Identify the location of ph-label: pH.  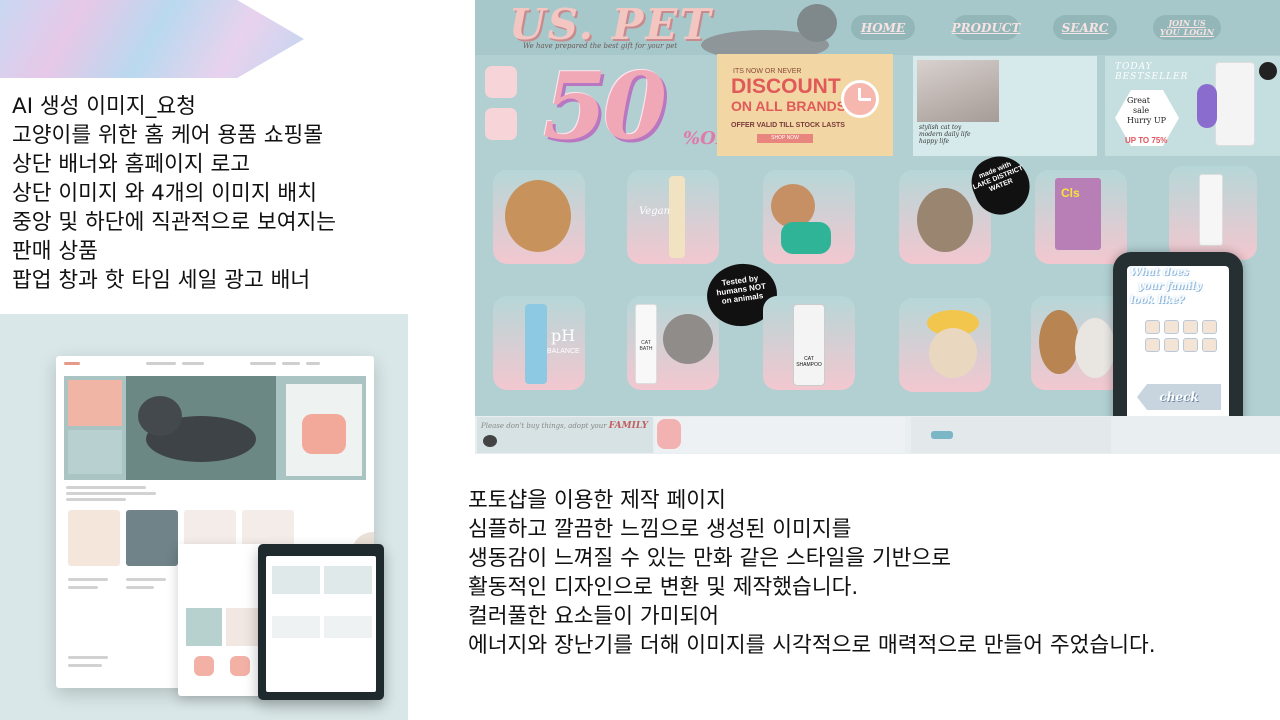
(563, 335).